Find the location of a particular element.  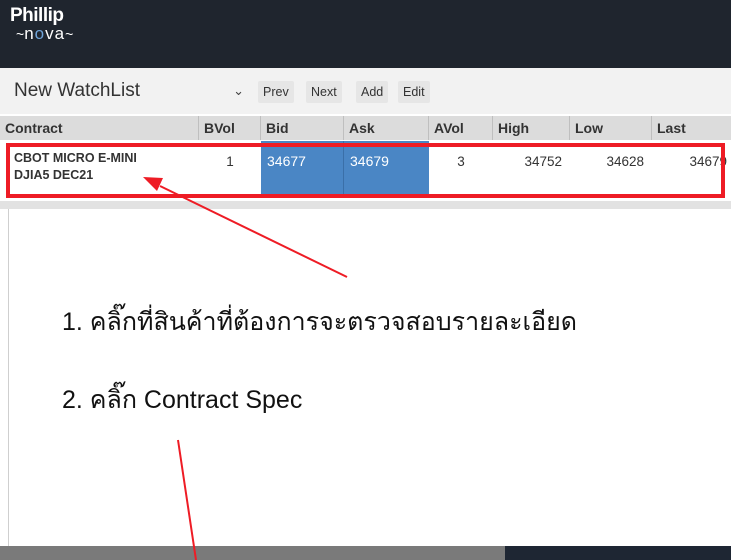

bottom-panel-bar is located at coordinates (252, 553).